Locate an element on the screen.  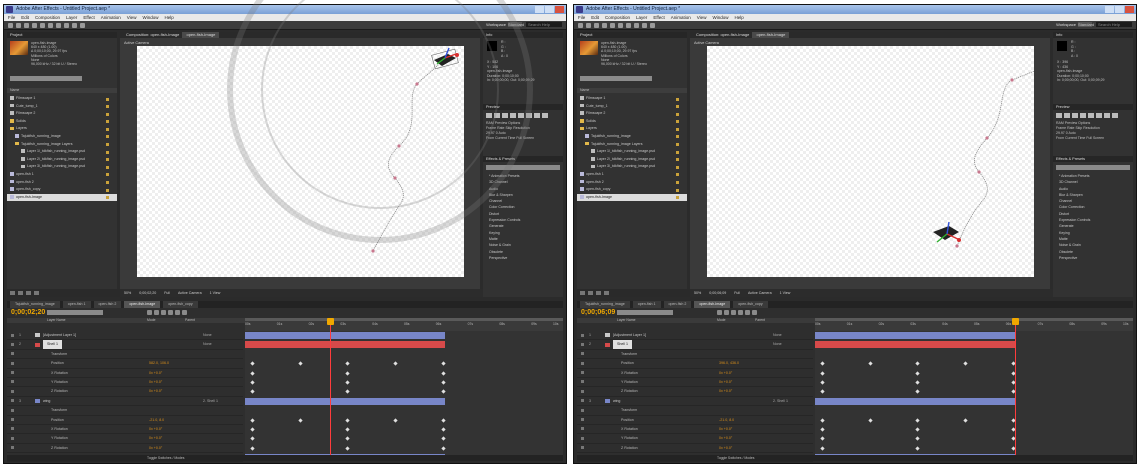
prev-frame-icon is located at coordinates (497, 115).